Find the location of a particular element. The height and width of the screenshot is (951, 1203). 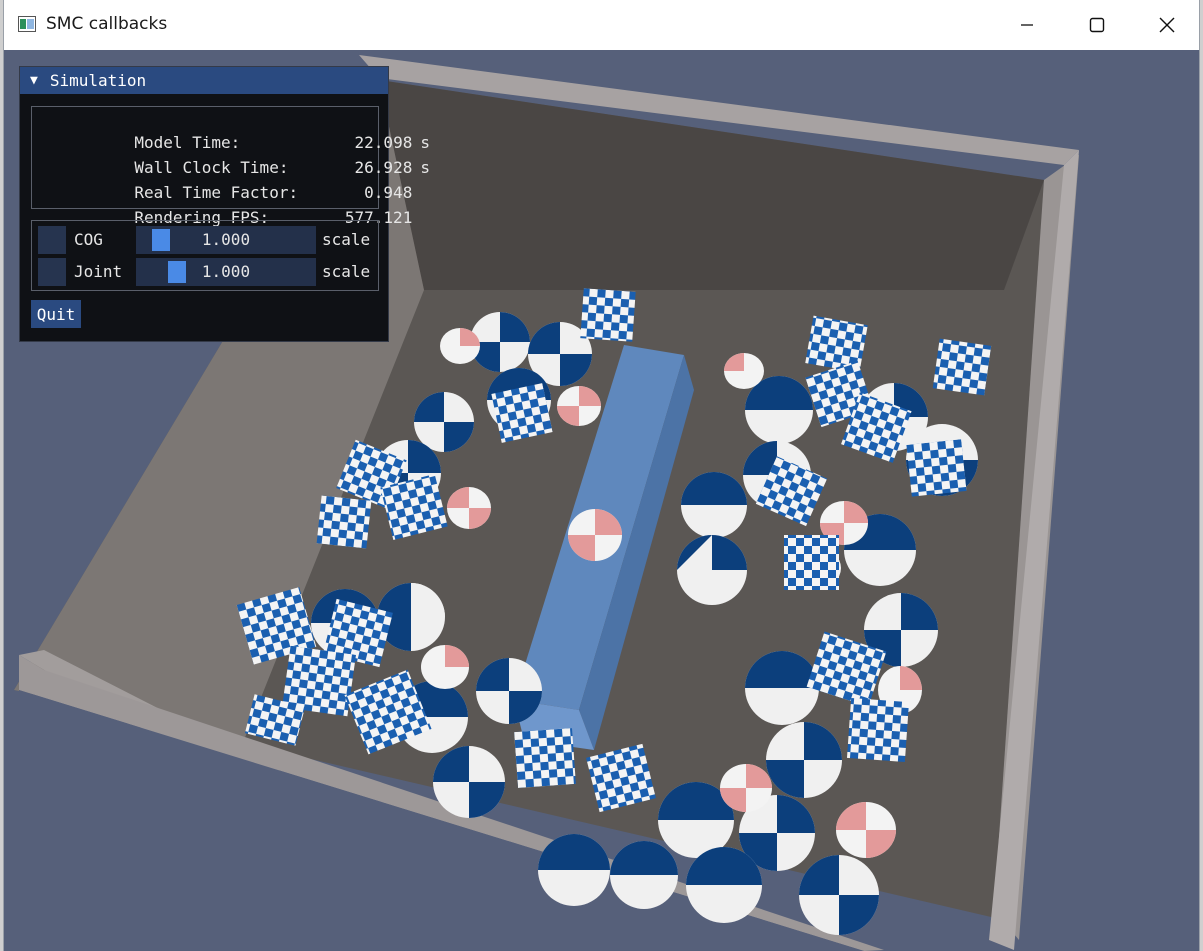

app-icon is located at coordinates (27, 24).